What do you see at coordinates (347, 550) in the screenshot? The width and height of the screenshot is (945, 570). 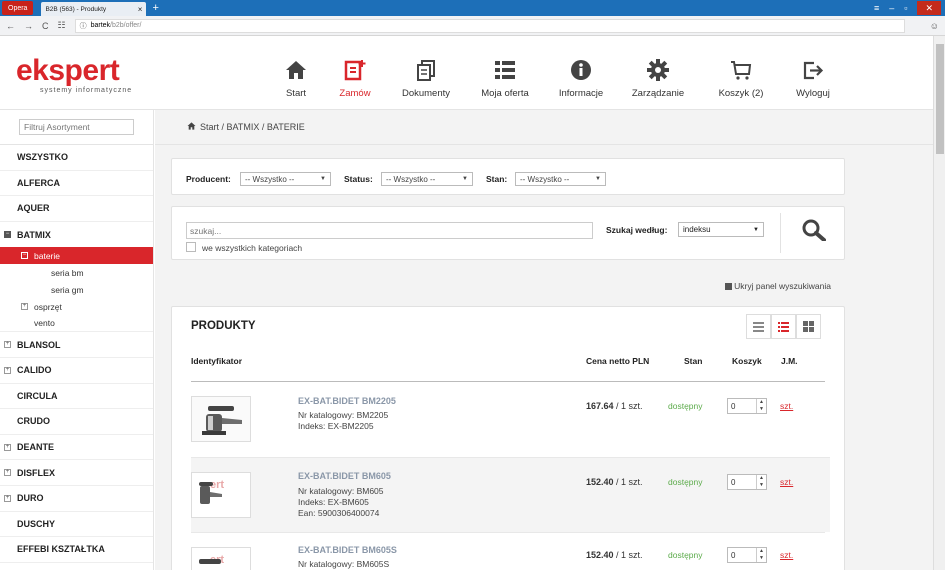 I see `product-name: EX-BAT.BIDET BM605S` at bounding box center [347, 550].